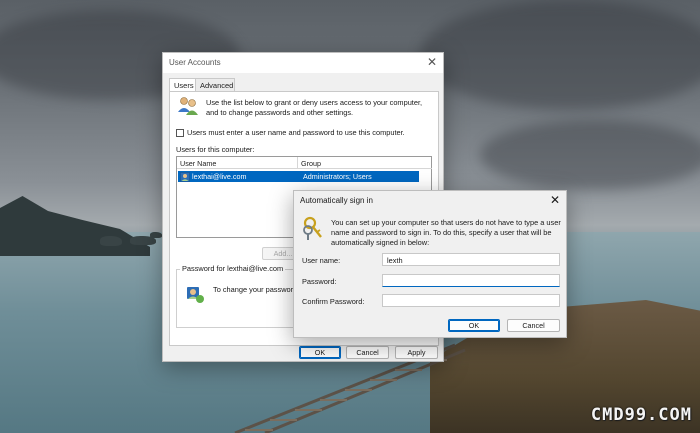  What do you see at coordinates (365, 163) in the screenshot?
I see `column-group: Group` at bounding box center [365, 163].